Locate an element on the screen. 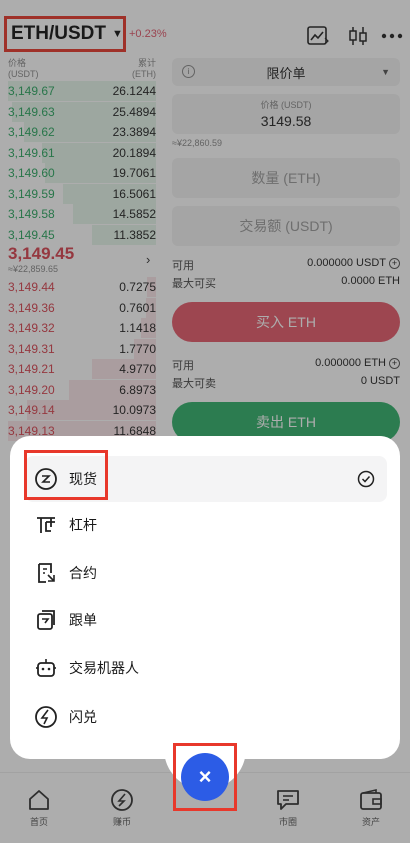 The height and width of the screenshot is (843, 410). check-circle-icon is located at coordinates (366, 481).